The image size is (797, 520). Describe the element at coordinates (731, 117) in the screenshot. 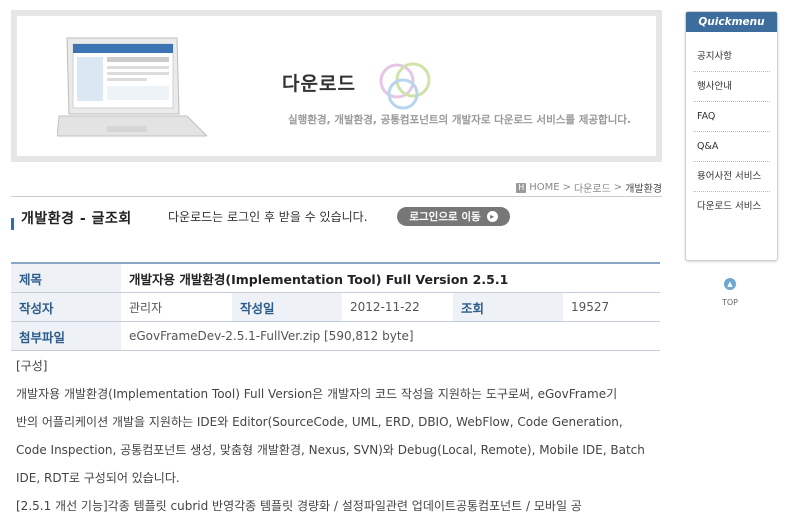

I see `quickmenu-item-faq: FAQ` at that location.